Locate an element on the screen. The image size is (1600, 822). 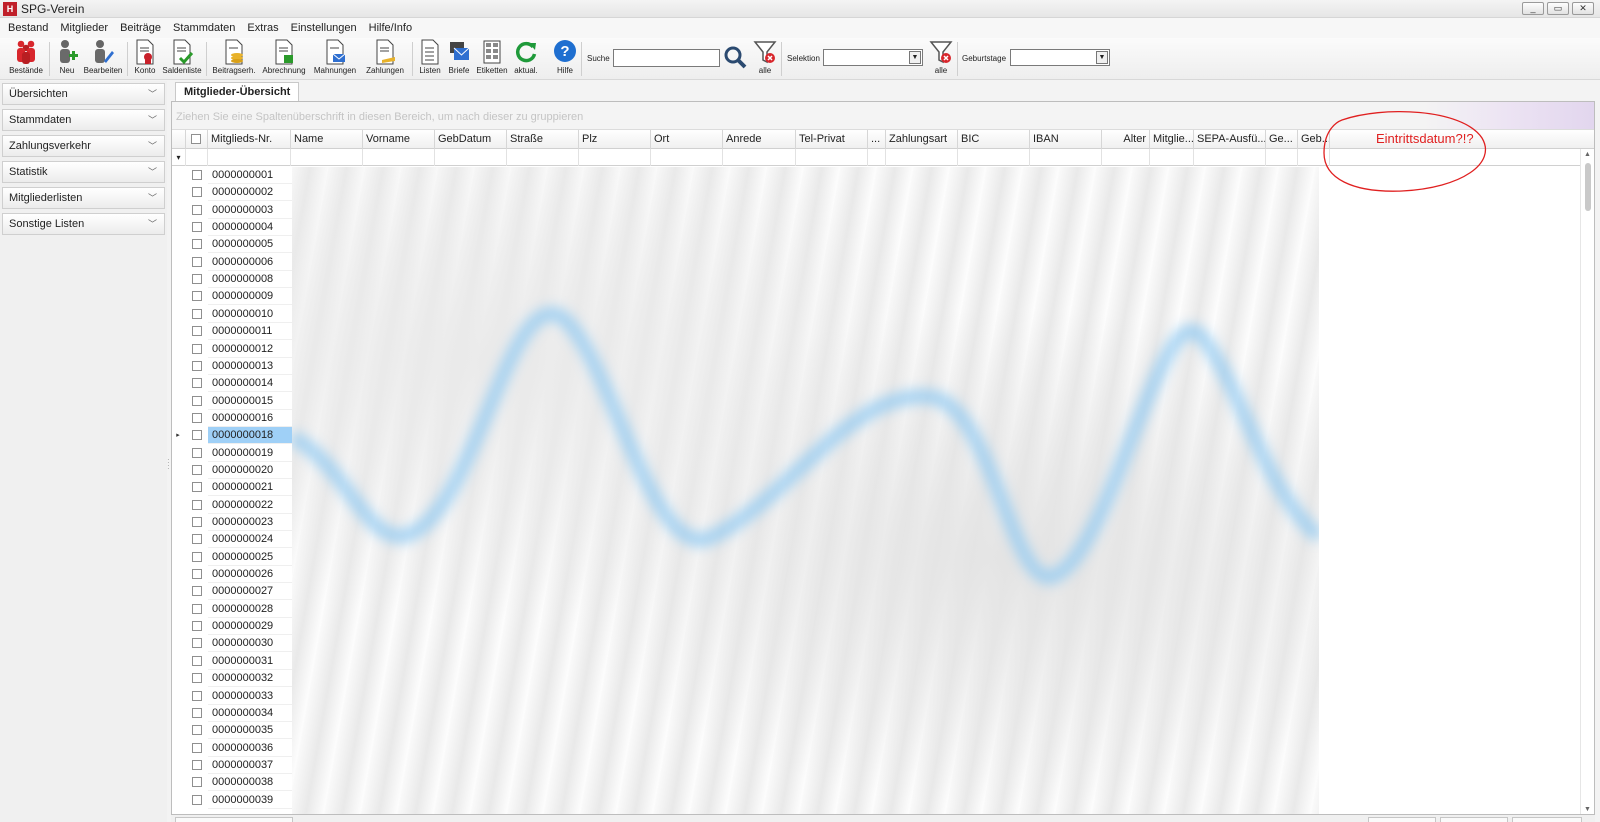
menu-einstellungen: Einstellungen is located at coordinates (324, 28).